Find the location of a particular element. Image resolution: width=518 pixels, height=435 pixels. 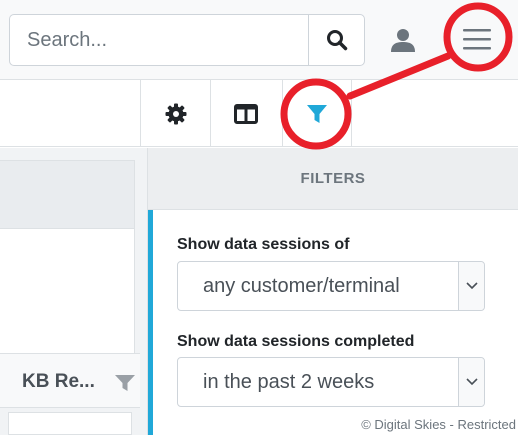

hamburger-menu-button is located at coordinates (477, 39).